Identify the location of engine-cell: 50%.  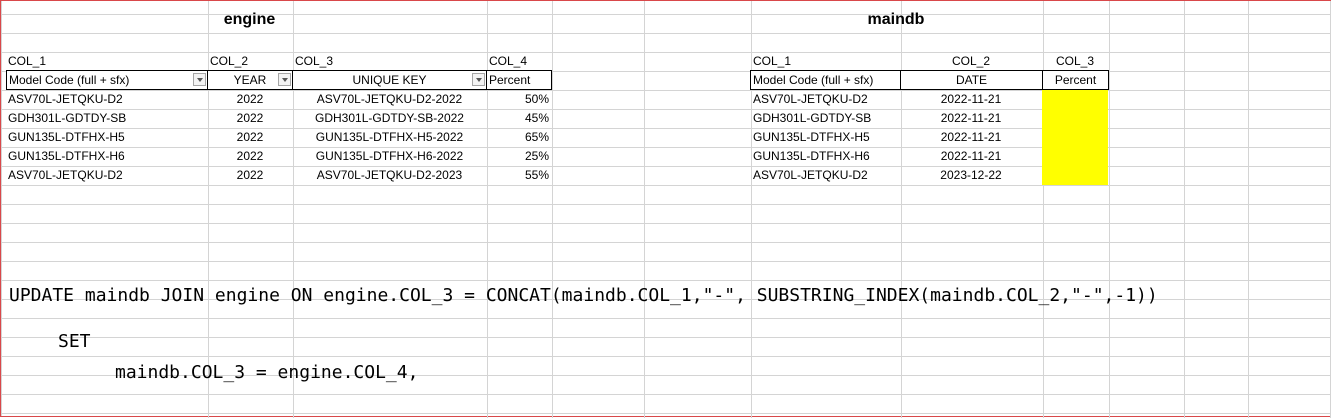
(519, 99).